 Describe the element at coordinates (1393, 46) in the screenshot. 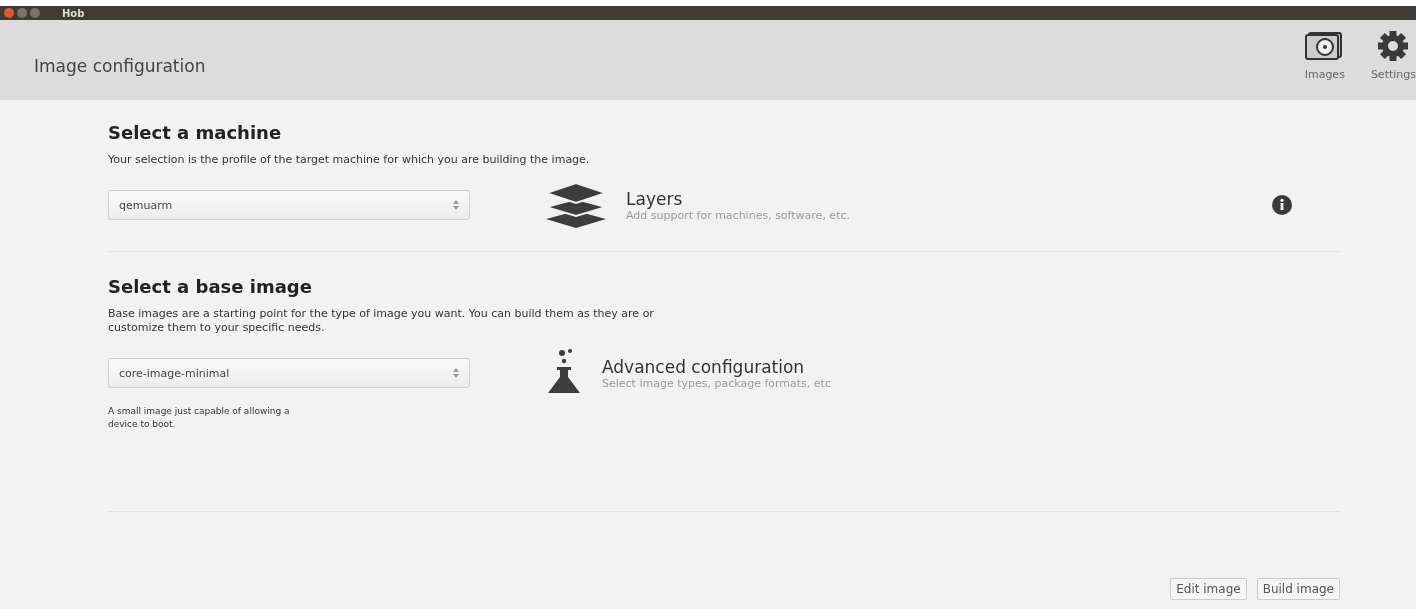

I see `settings-icon` at that location.